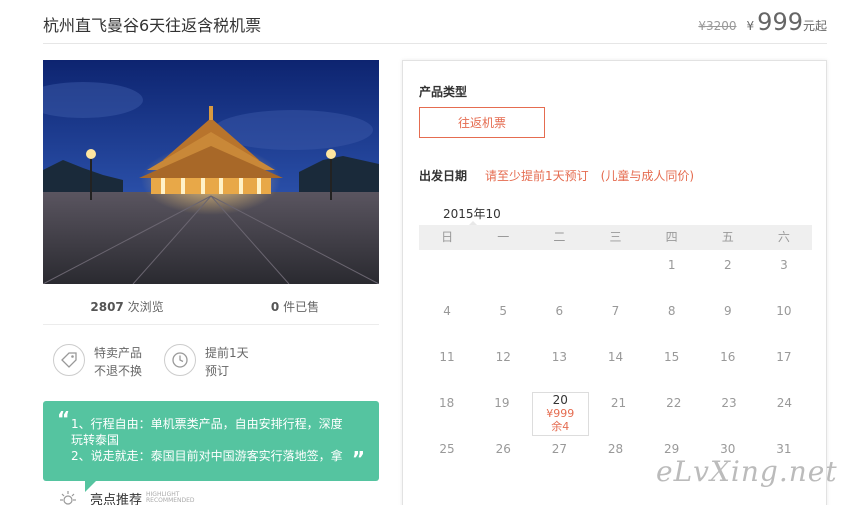  Describe the element at coordinates (207, 456) in the screenshot. I see `recommend-line-3: 2、说走就走：泰国目前对中国游客实行落地签，拿` at that location.